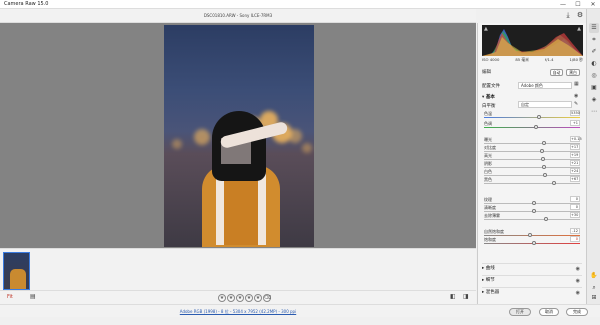 This screenshot has height=325, width=600. What do you see at coordinates (532, 292) in the screenshot?
I see `section-color-mixer: ▸ 混色器 ◉` at bounding box center [532, 292].